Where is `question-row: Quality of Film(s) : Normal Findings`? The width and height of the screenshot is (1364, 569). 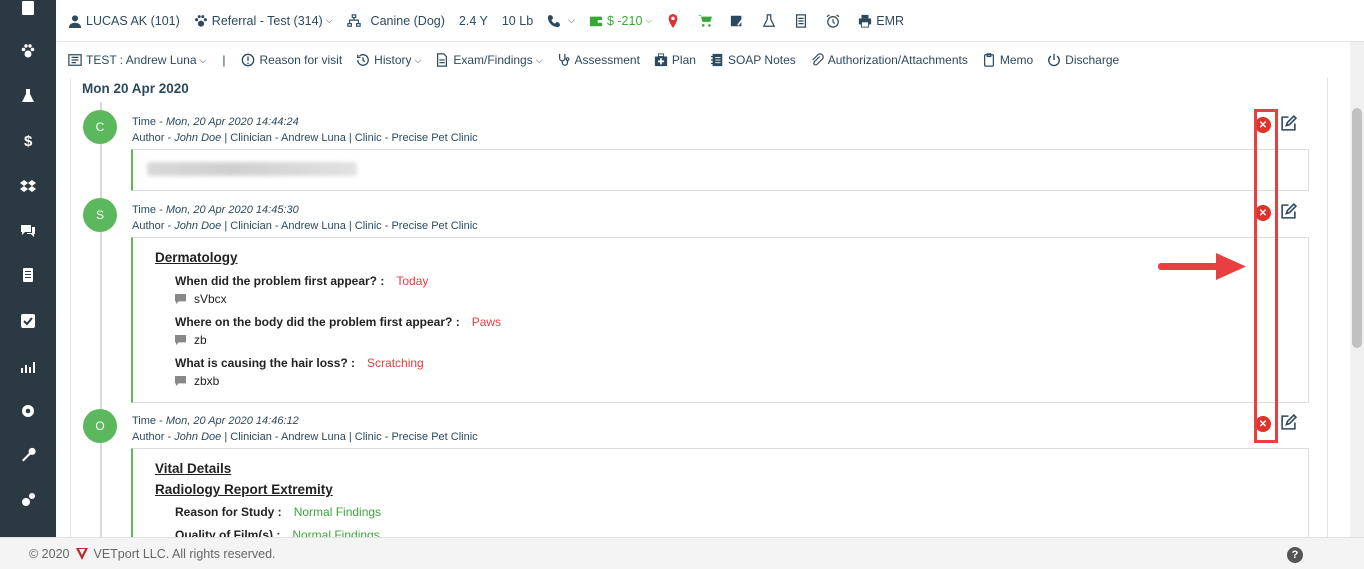 question-row: Quality of Film(s) : Normal Findings is located at coordinates (277, 532).